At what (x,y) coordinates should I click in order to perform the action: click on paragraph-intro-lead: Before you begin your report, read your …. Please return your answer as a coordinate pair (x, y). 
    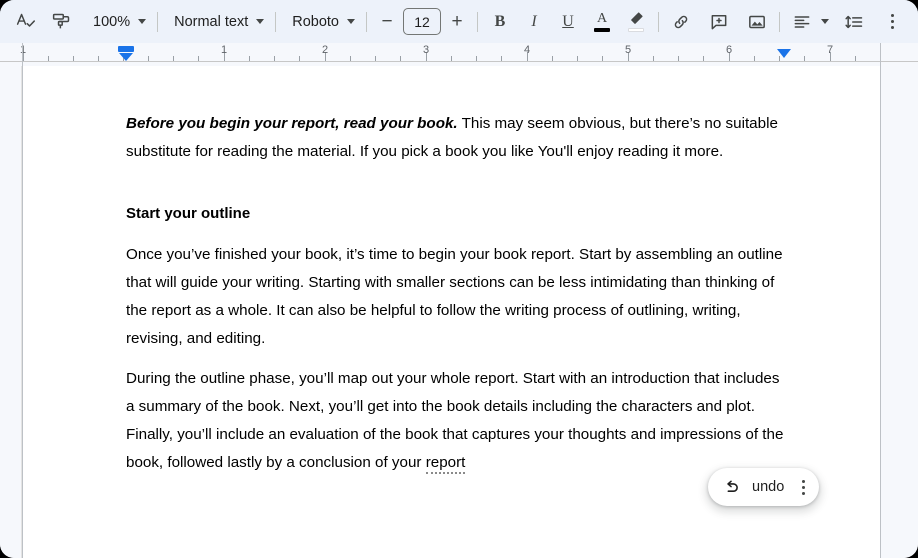
    Looking at the image, I should click on (292, 123).